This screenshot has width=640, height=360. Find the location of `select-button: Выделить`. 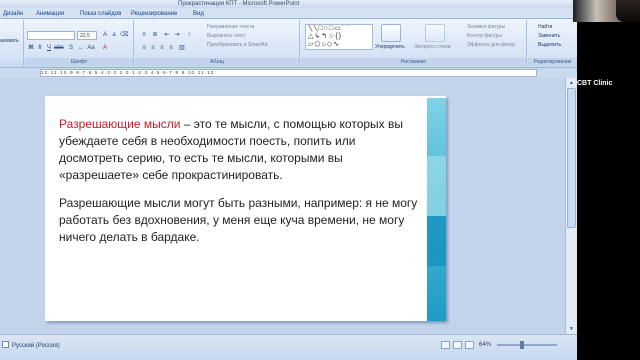

select-button: Выделить is located at coordinates (549, 45).